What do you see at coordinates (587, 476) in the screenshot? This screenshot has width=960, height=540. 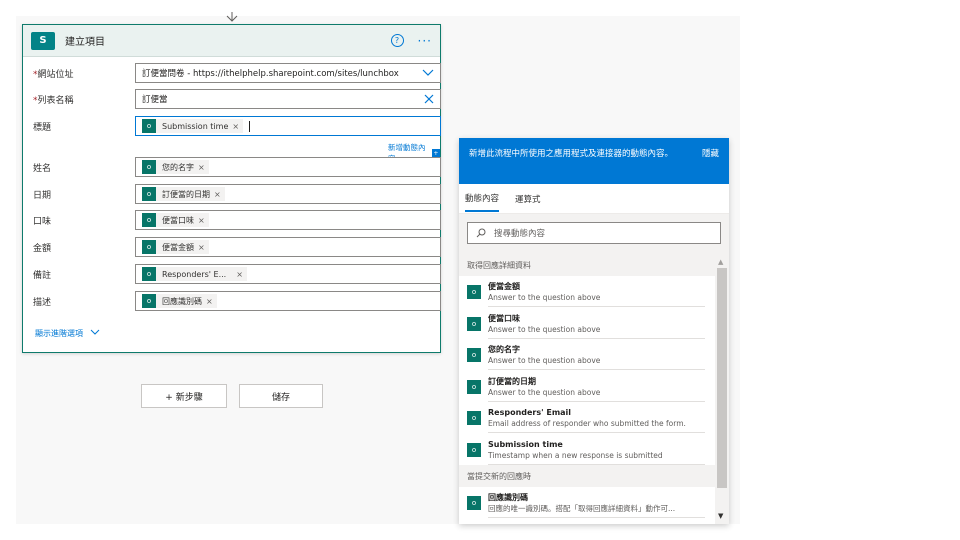 I see `section-header: 當提交新的回應時` at bounding box center [587, 476].